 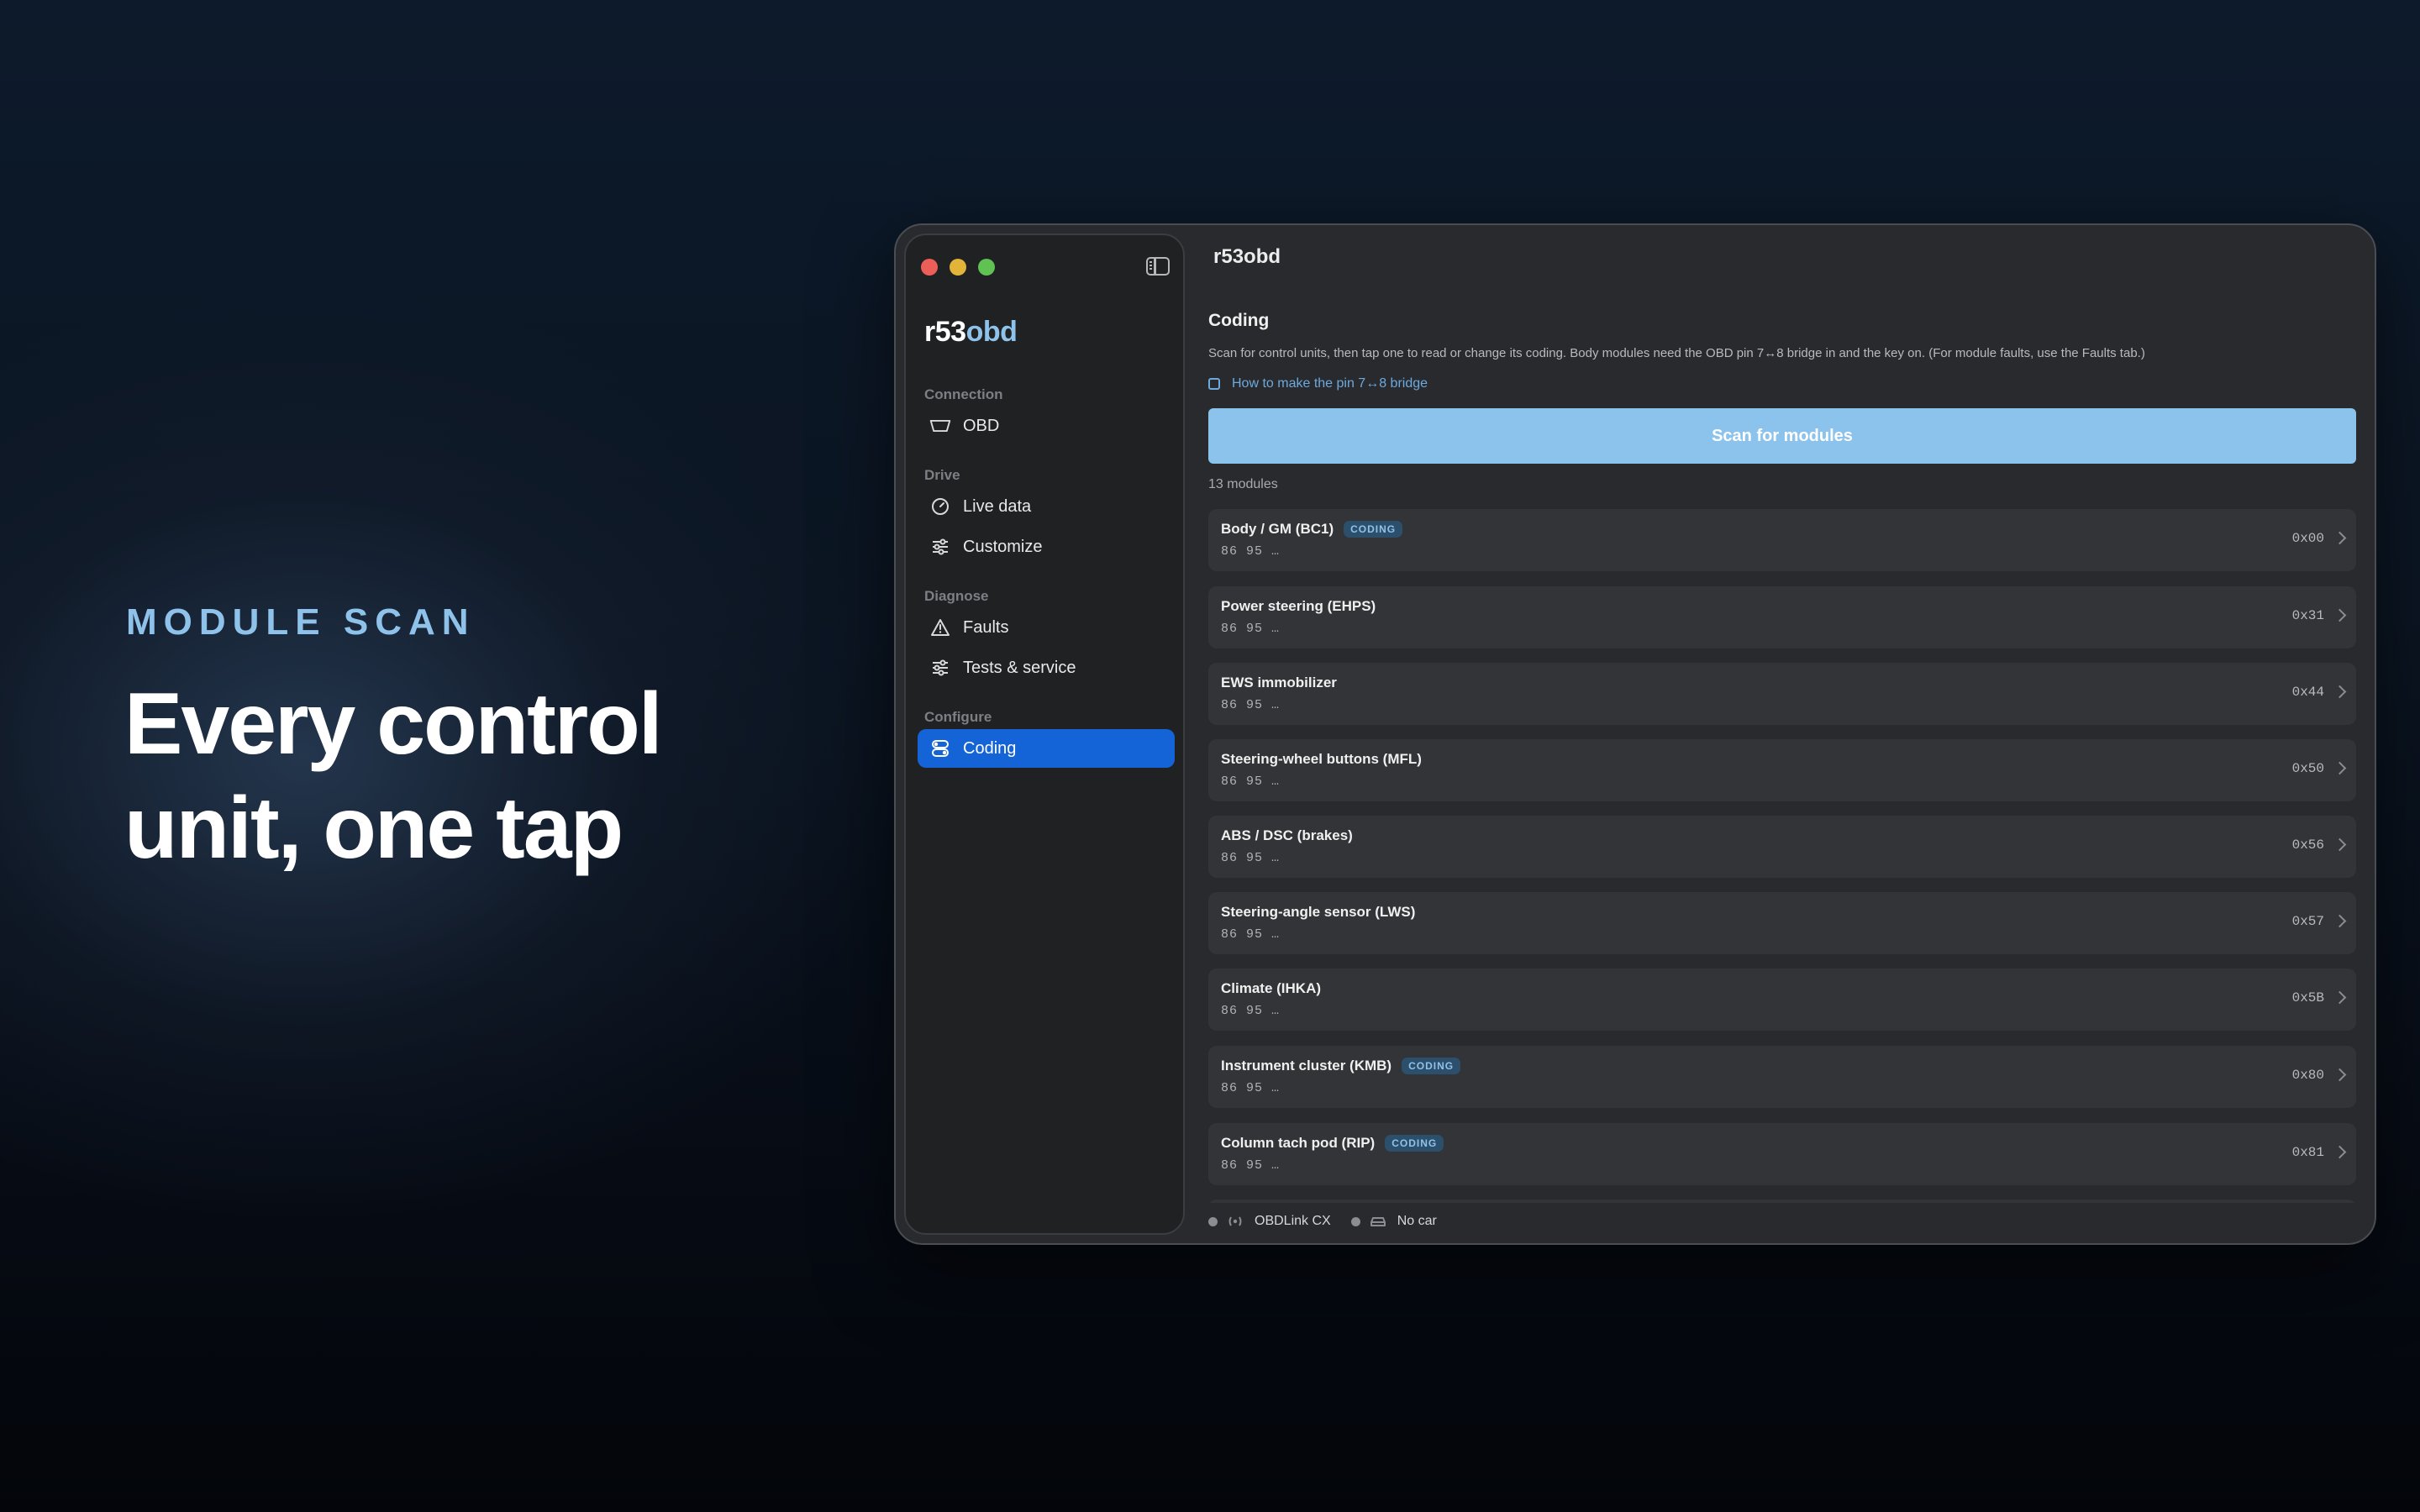 I want to click on brand-prefix: r53, so click(x=945, y=332).